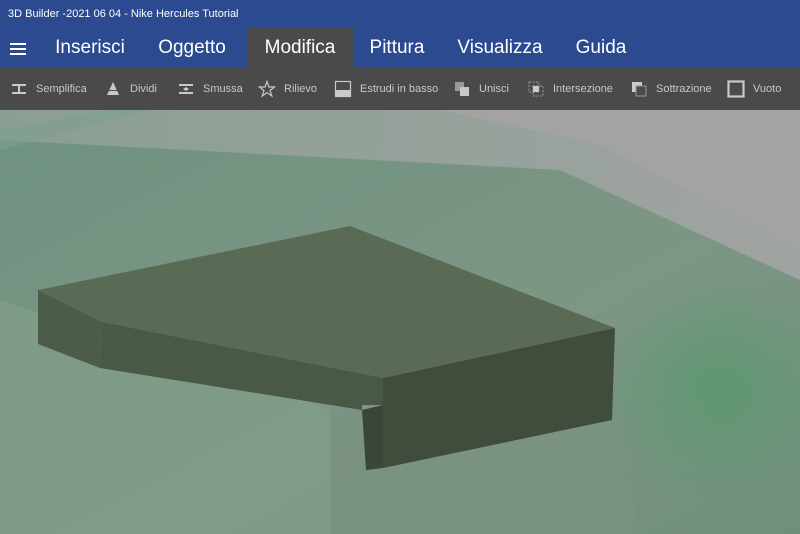 The height and width of the screenshot is (534, 800). I want to click on intersect-icon, so click(536, 89).